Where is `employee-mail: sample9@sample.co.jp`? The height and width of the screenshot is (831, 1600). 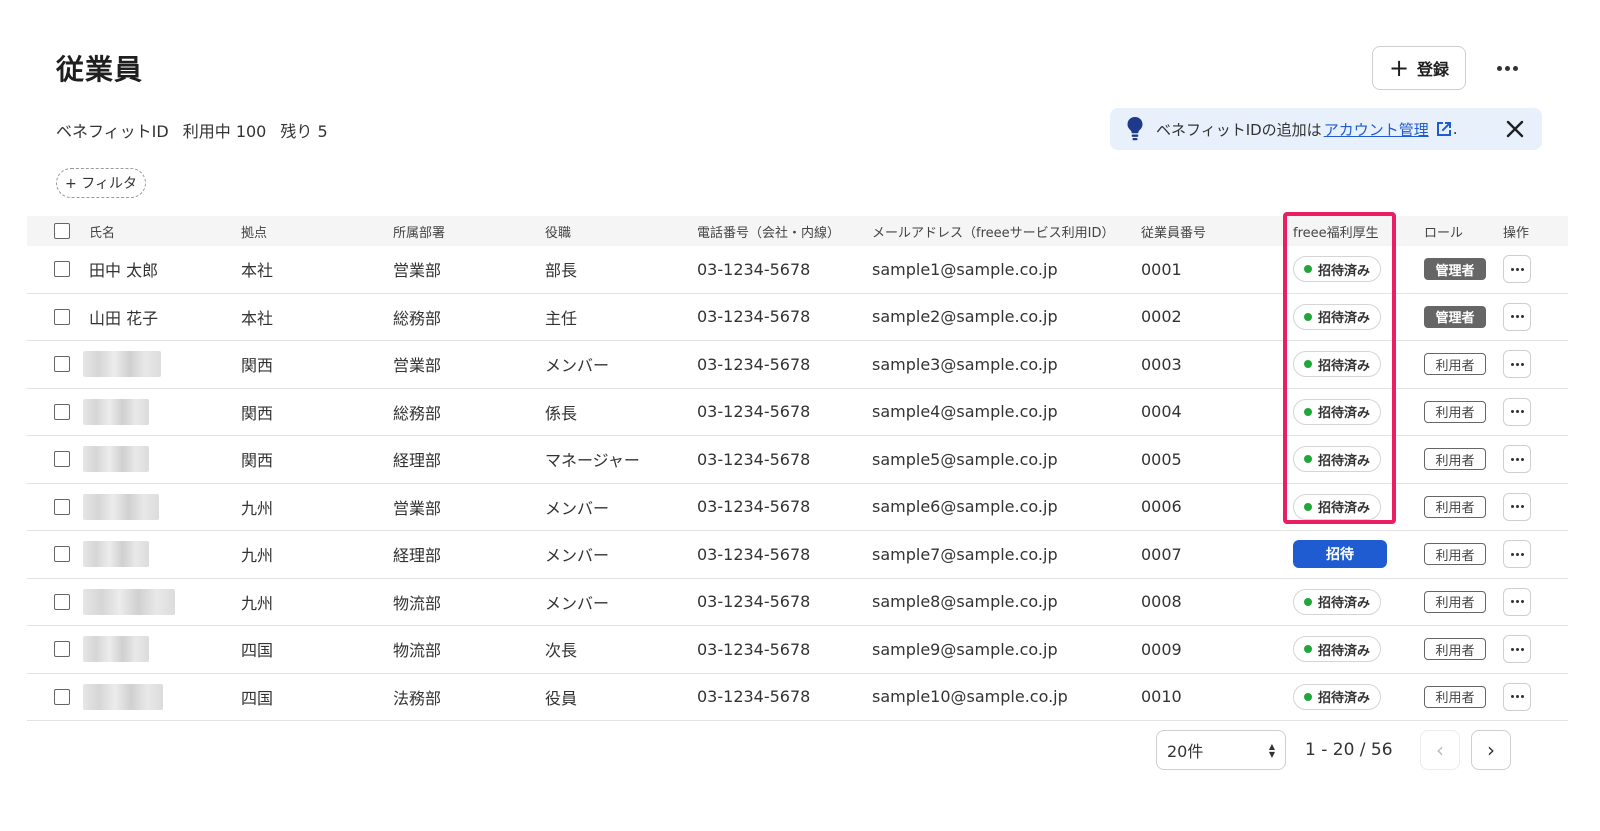 employee-mail: sample9@sample.co.jp is located at coordinates (965, 649).